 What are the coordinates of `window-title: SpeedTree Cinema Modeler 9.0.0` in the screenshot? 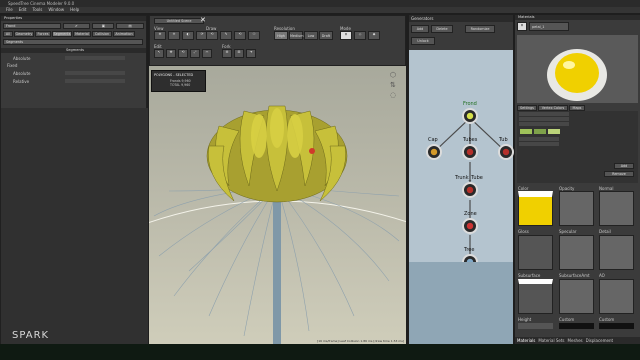 It's located at (320, 3).